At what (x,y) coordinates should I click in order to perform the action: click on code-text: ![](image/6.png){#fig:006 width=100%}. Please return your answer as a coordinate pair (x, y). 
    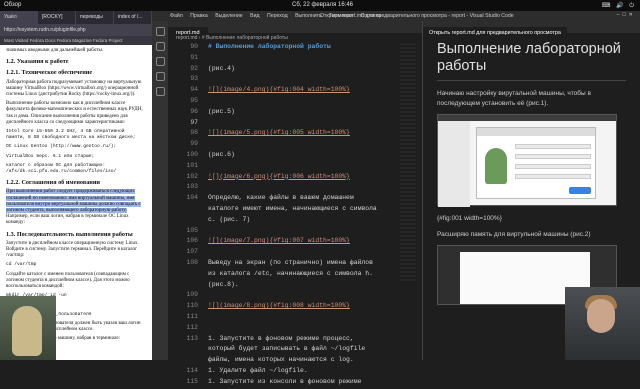
    Looking at the image, I should click on (279, 176).